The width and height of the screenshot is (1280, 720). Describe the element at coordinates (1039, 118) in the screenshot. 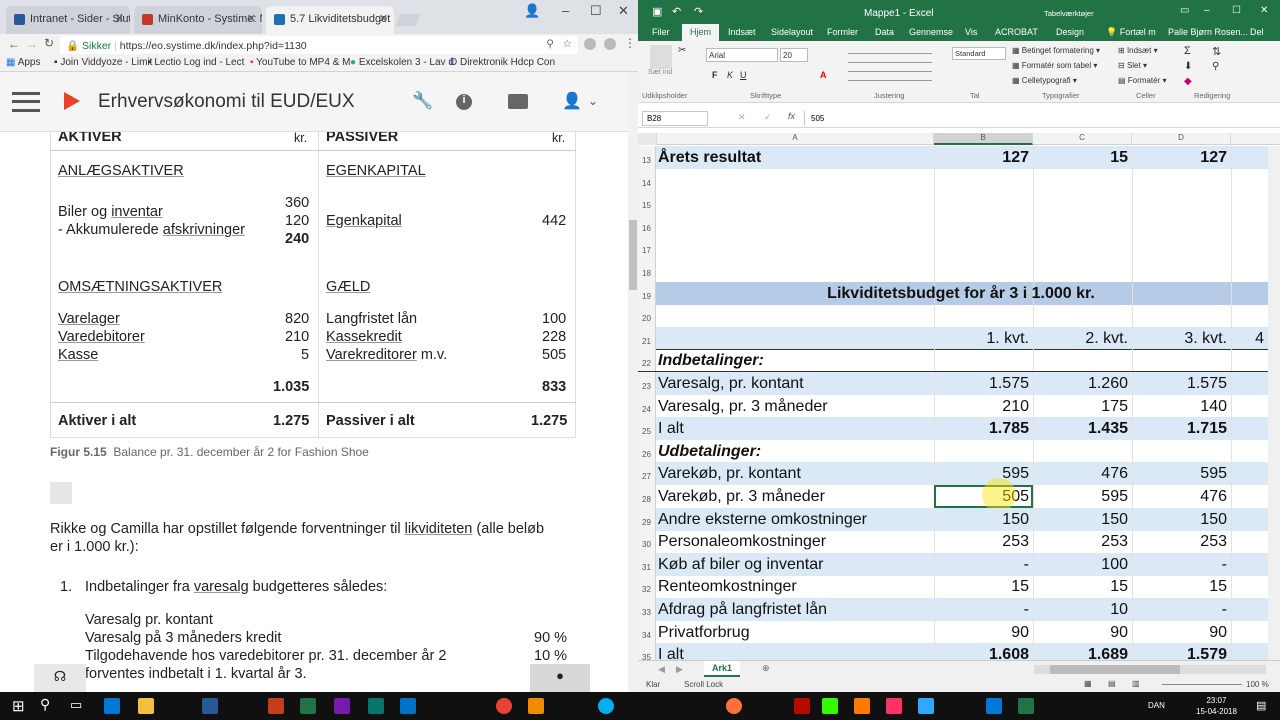

I see `formula-input: 505` at that location.